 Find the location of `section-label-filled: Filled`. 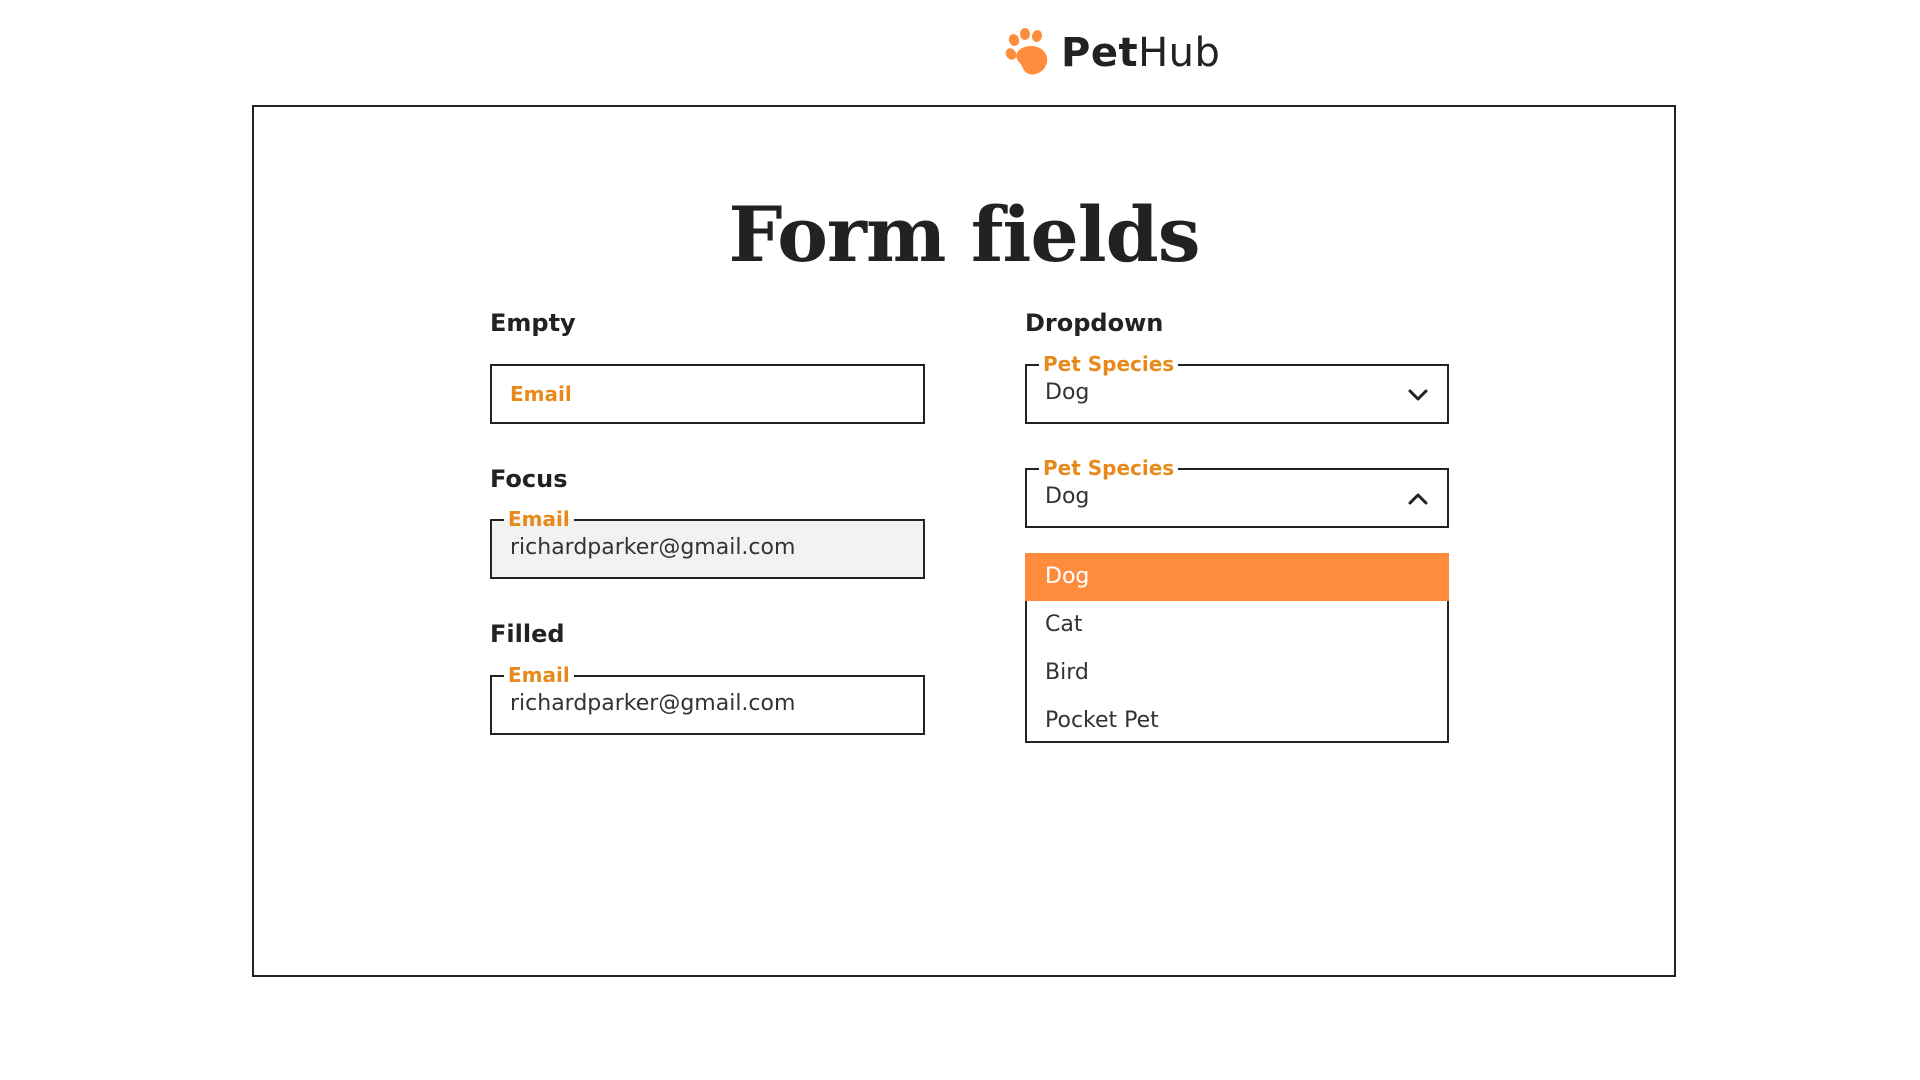

section-label-filled: Filled is located at coordinates (527, 634).